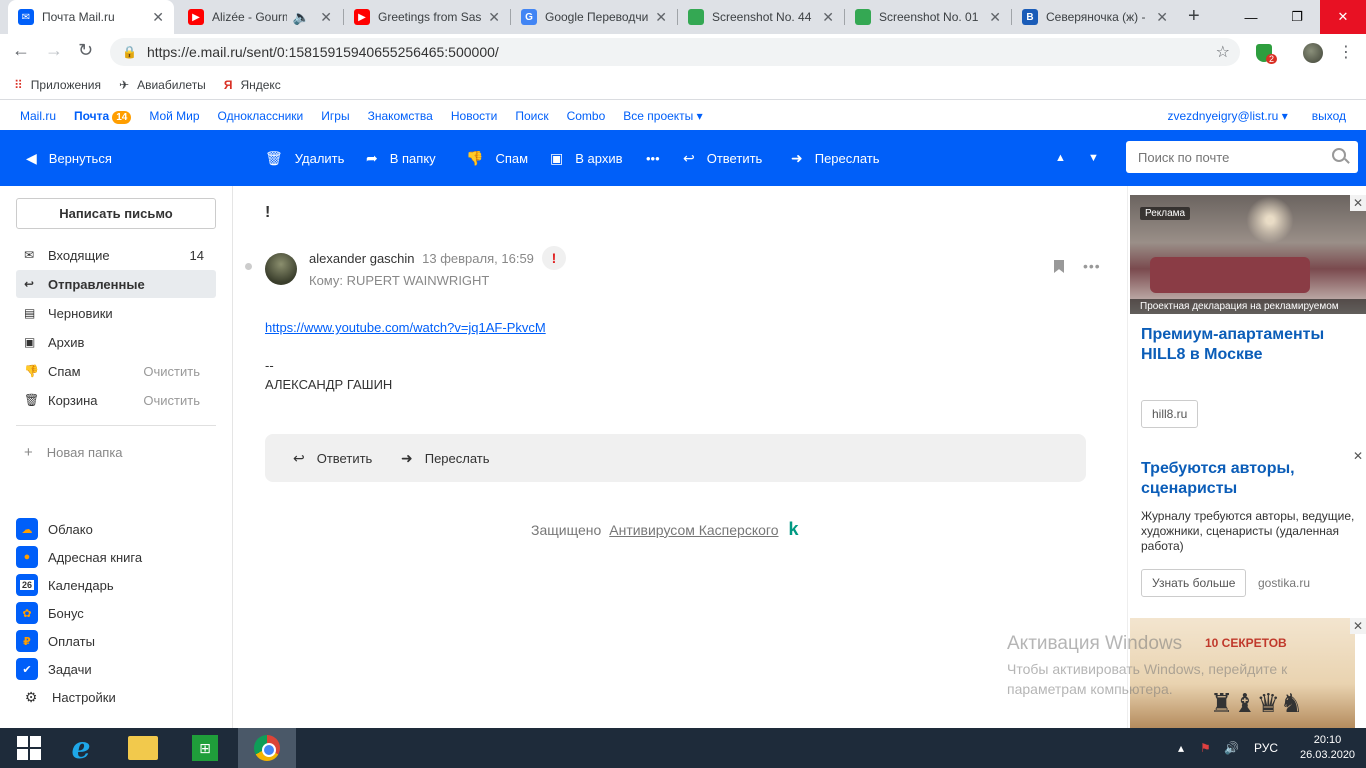 Image resolution: width=1366 pixels, height=768 pixels. Describe the element at coordinates (68, 697) in the screenshot. I see `service-settings: ⚙ Настройки` at that location.